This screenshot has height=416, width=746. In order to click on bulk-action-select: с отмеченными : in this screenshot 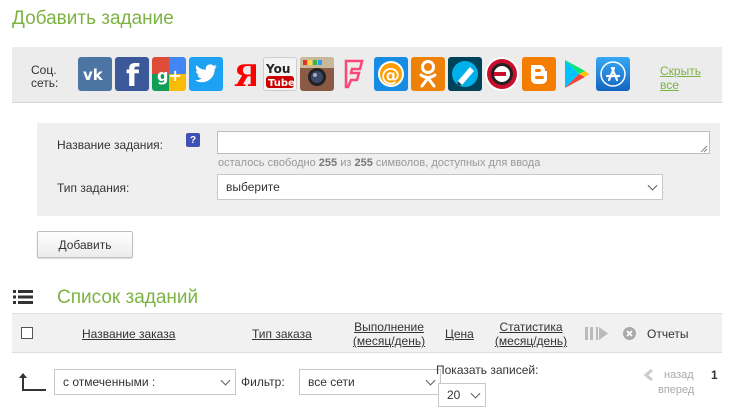, I will do `click(145, 382)`.